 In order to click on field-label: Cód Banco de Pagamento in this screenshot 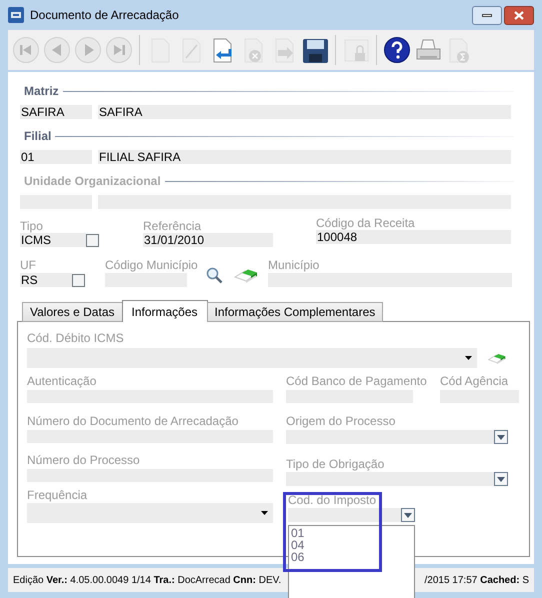, I will do `click(356, 381)`.